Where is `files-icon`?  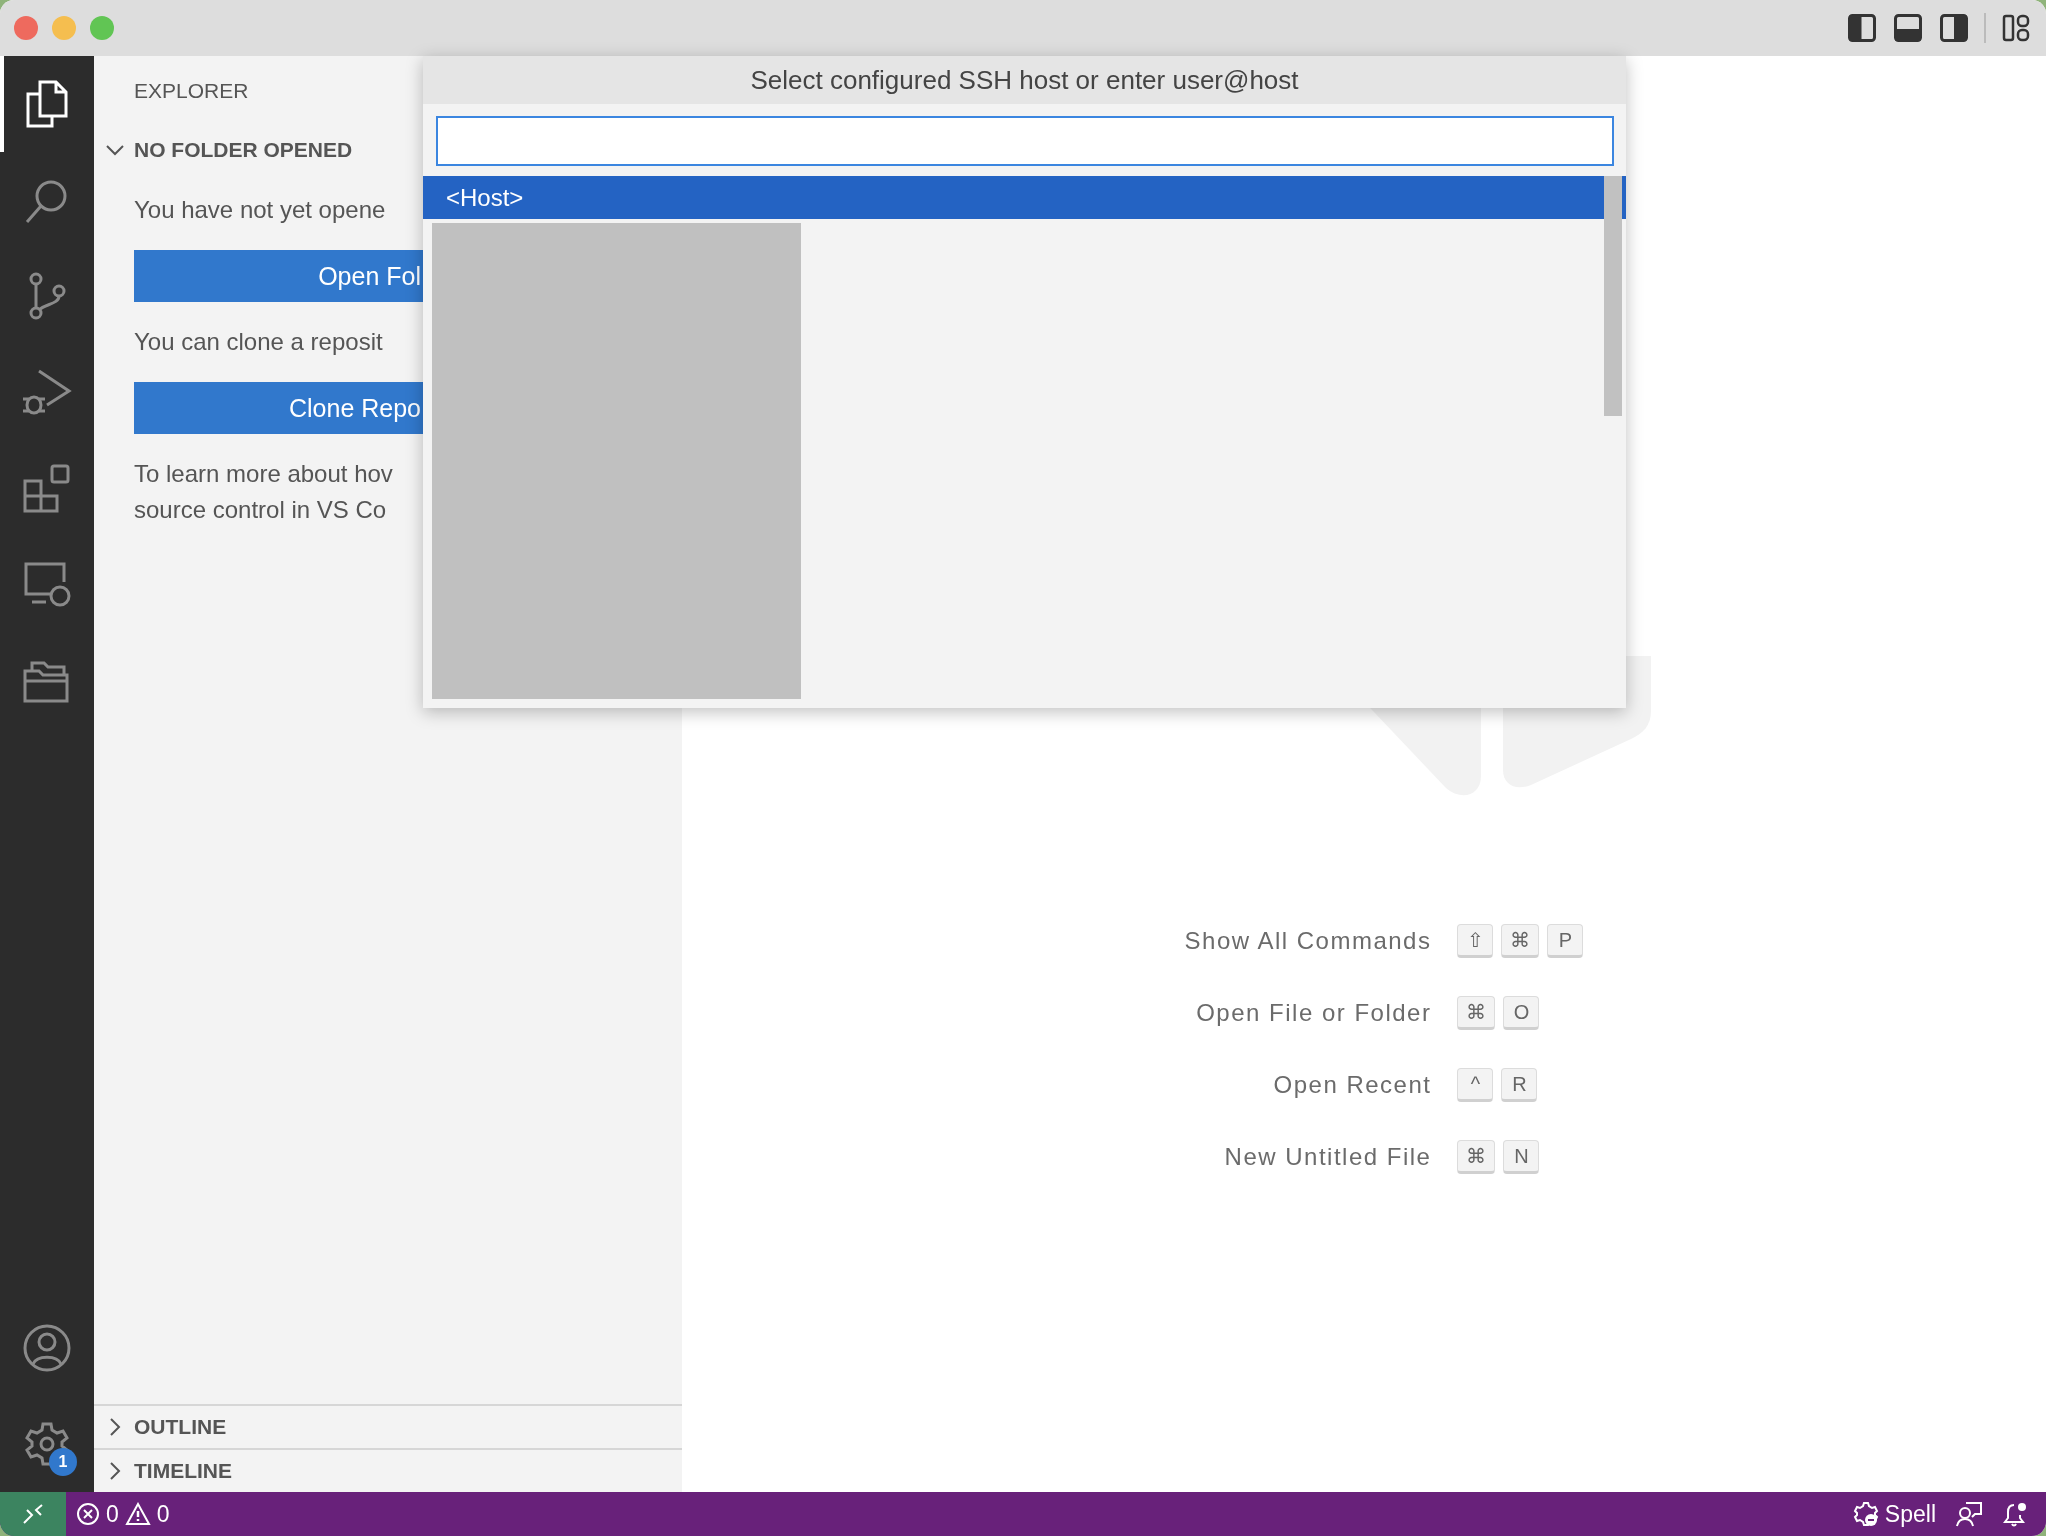
files-icon is located at coordinates (47, 104).